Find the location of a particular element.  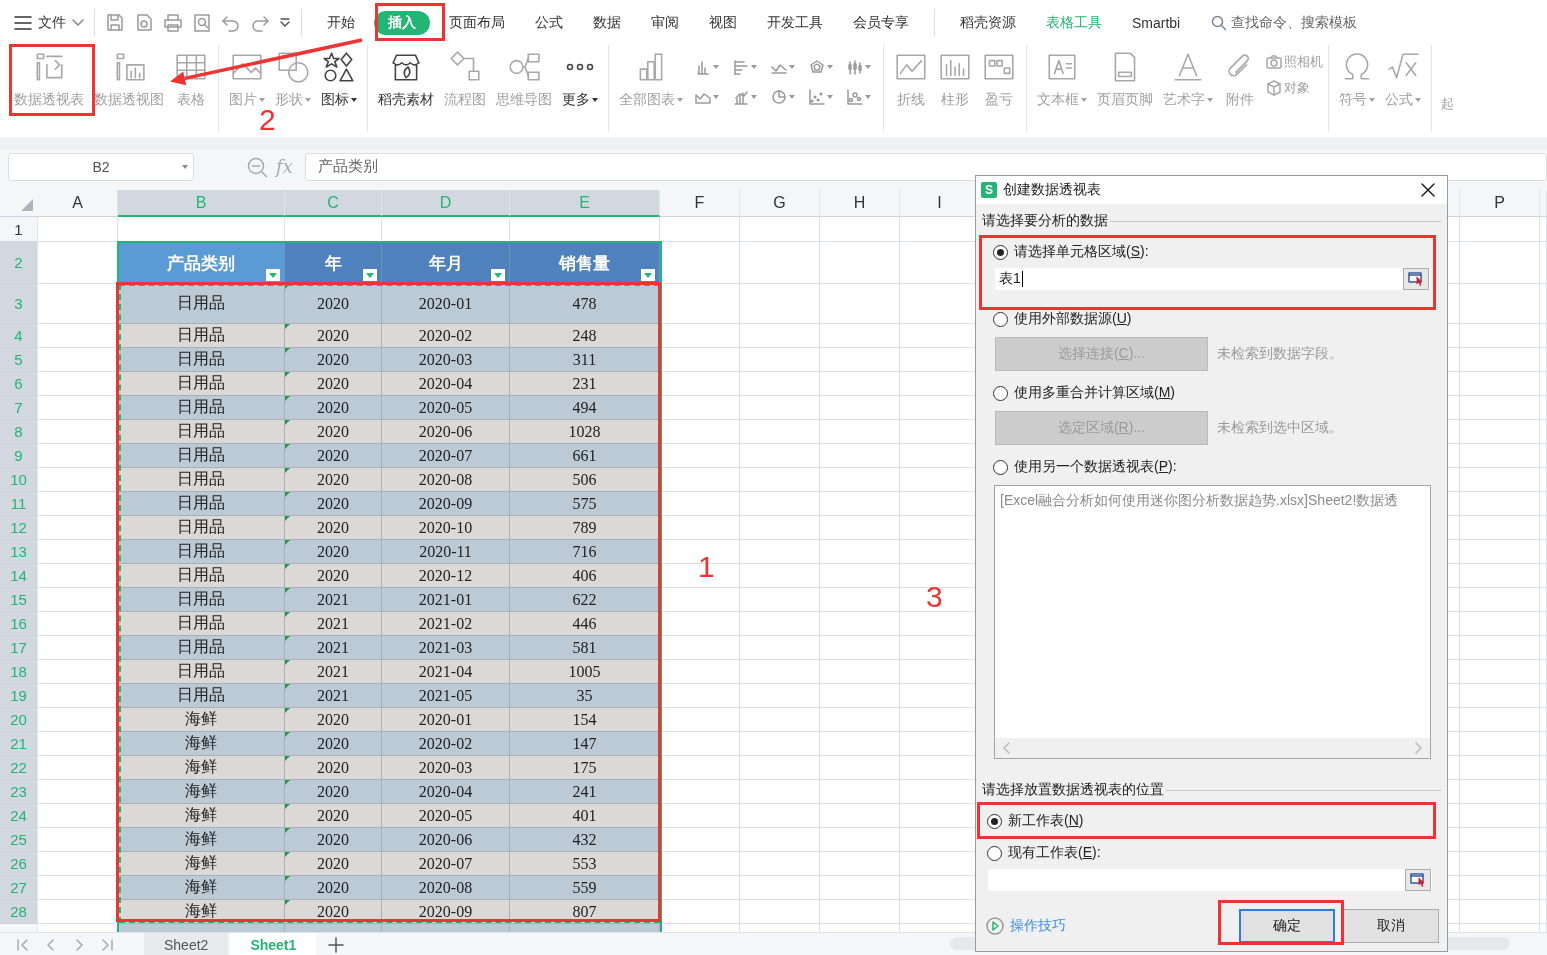

table-cell: 2020-04 is located at coordinates (446, 384).